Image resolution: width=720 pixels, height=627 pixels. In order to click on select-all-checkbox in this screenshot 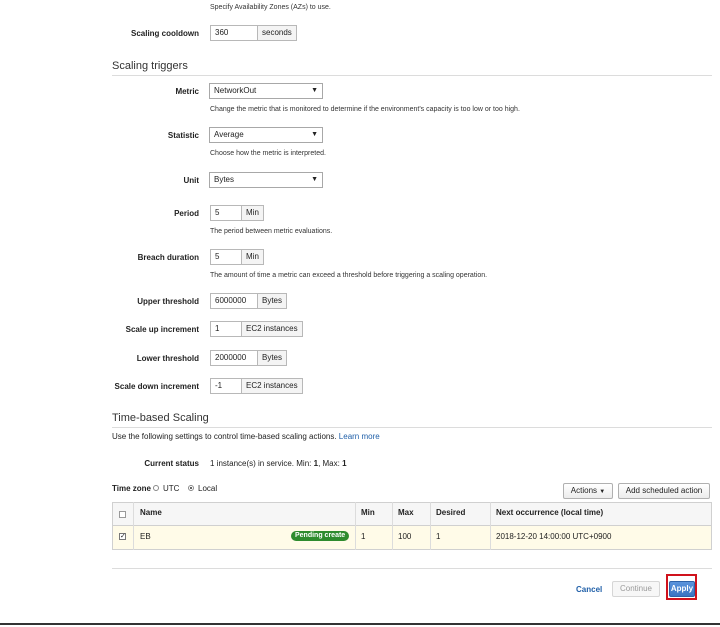, I will do `click(122, 514)`.